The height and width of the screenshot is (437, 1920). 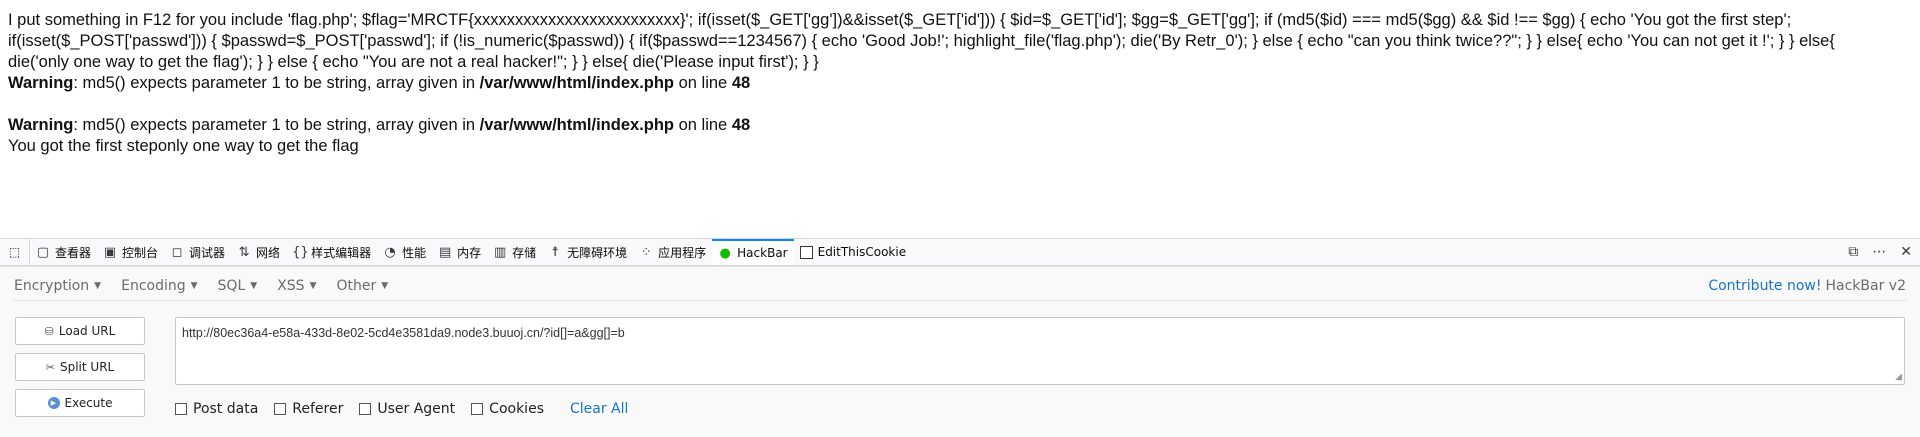 What do you see at coordinates (53, 403) in the screenshot?
I see `execute-icon: ▶` at bounding box center [53, 403].